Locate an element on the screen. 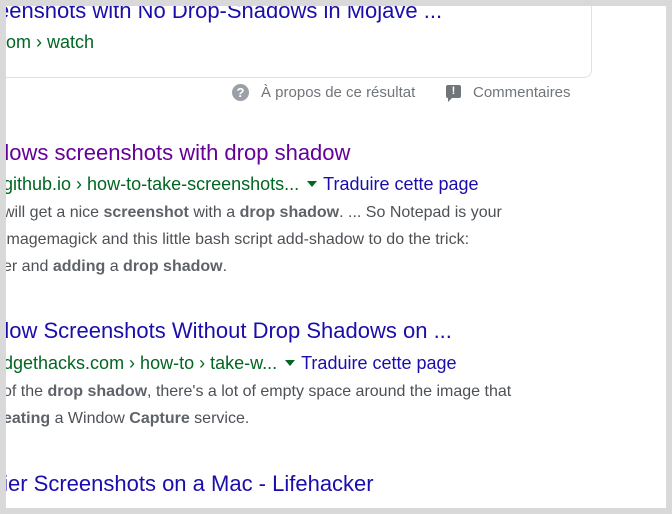 Image resolution: width=672 pixels, height=514 pixels. snippet-highlight: adding is located at coordinates (79, 266).